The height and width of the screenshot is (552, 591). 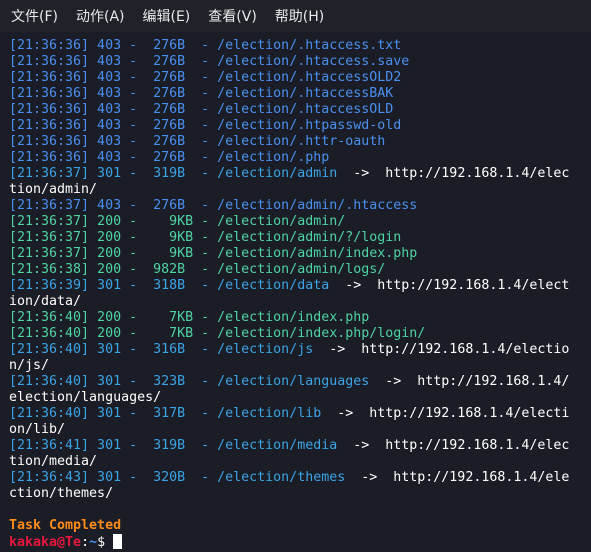 What do you see at coordinates (165, 413) in the screenshot?
I see `log-entry: [21:36:40] 301 - 317B - /election/lib` at bounding box center [165, 413].